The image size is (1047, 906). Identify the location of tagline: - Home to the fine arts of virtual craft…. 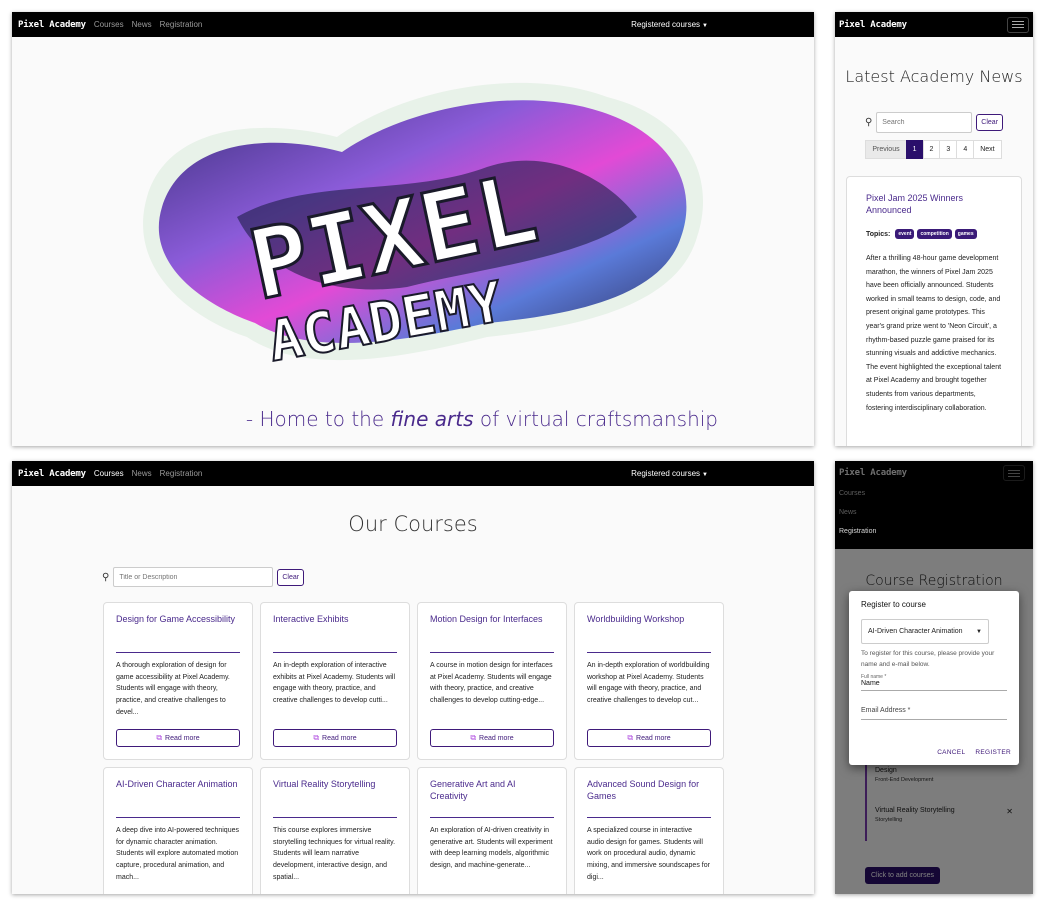
(481, 419).